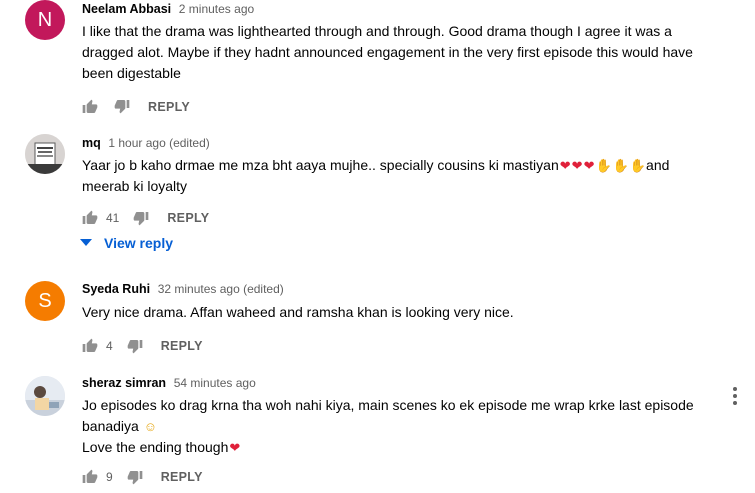 The width and height of the screenshot is (755, 493). Describe the element at coordinates (398, 9) in the screenshot. I see `comment-header: Neelam Abbasi 2 minutes ago` at that location.